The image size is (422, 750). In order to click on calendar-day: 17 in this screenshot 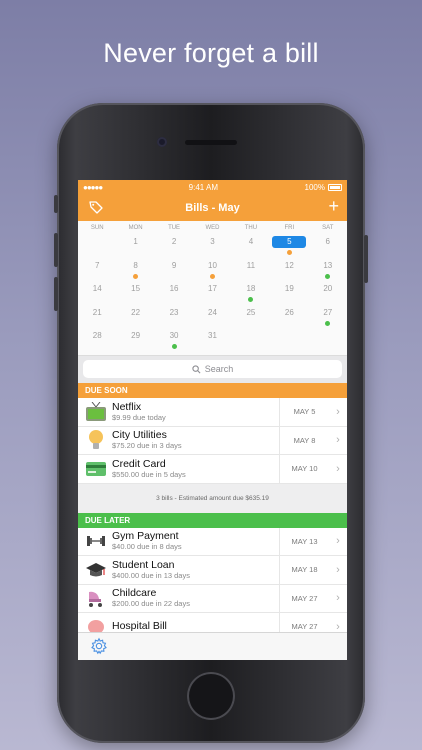, I will do `click(212, 292)`.